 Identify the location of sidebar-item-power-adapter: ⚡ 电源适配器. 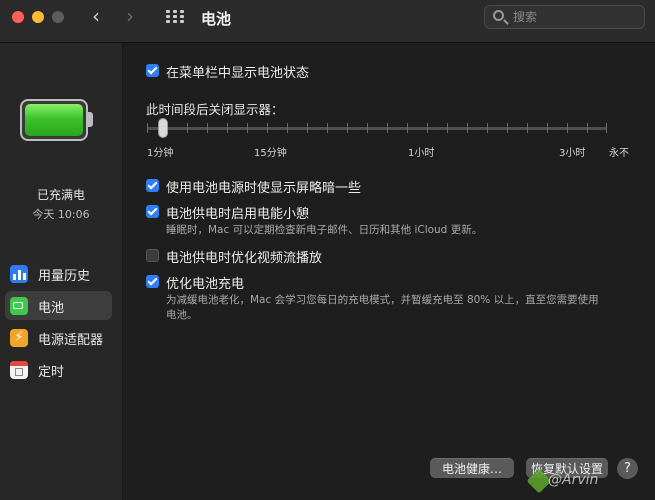
(58, 337).